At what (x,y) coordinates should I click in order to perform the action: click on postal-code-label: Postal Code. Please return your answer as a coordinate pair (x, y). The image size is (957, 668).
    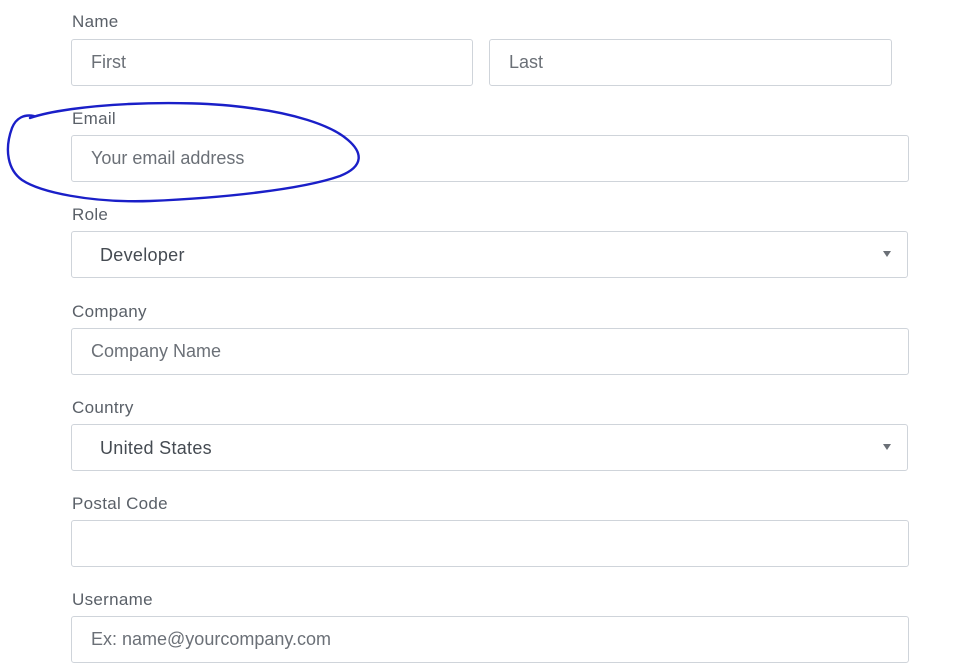
    Looking at the image, I should click on (120, 503).